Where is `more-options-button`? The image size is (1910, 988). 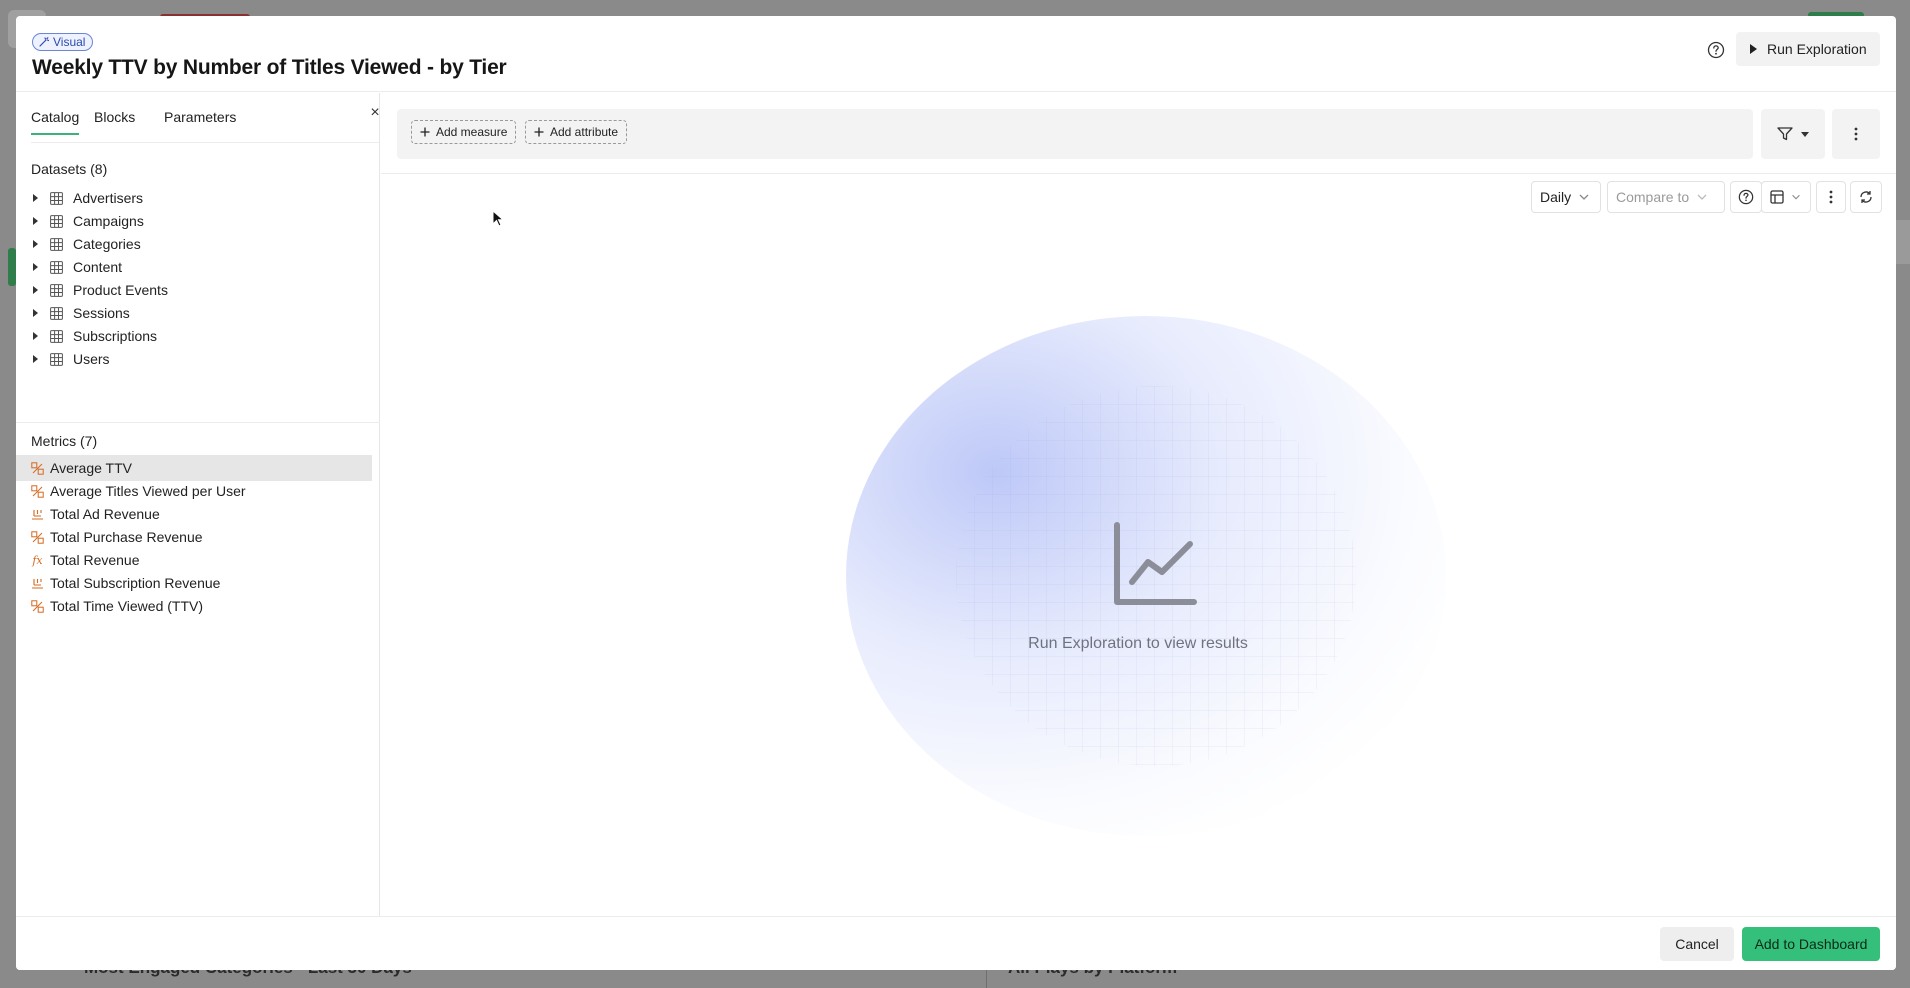
more-options-button is located at coordinates (1856, 134).